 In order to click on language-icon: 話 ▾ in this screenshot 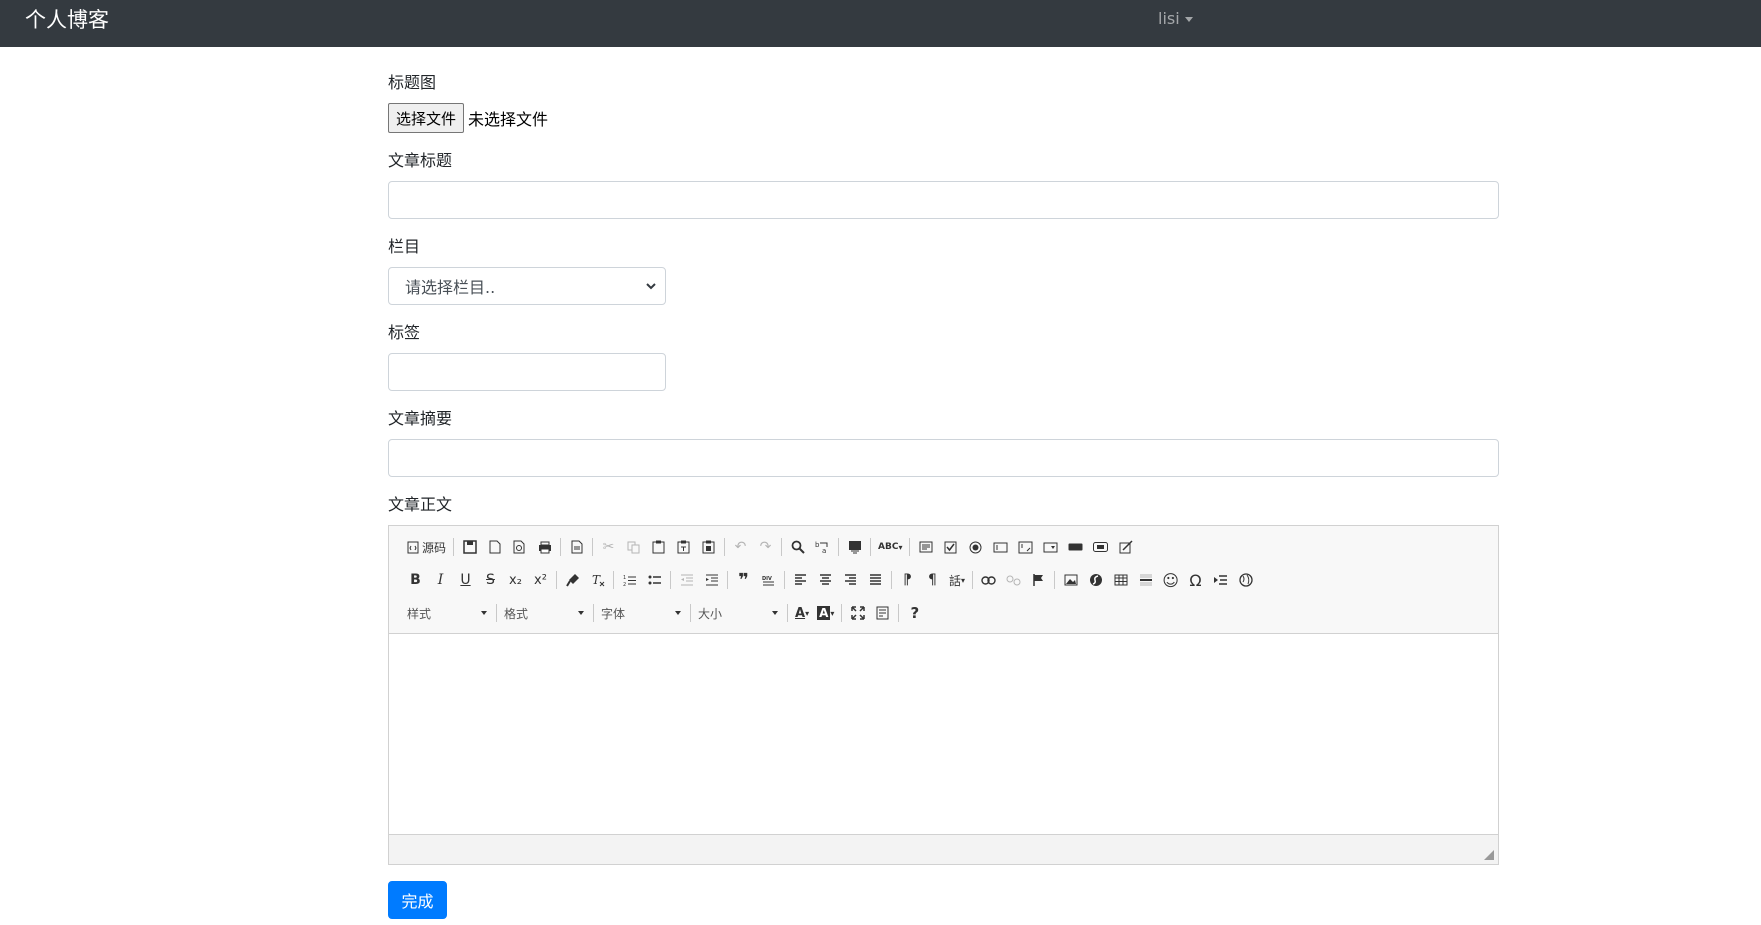, I will do `click(957, 580)`.